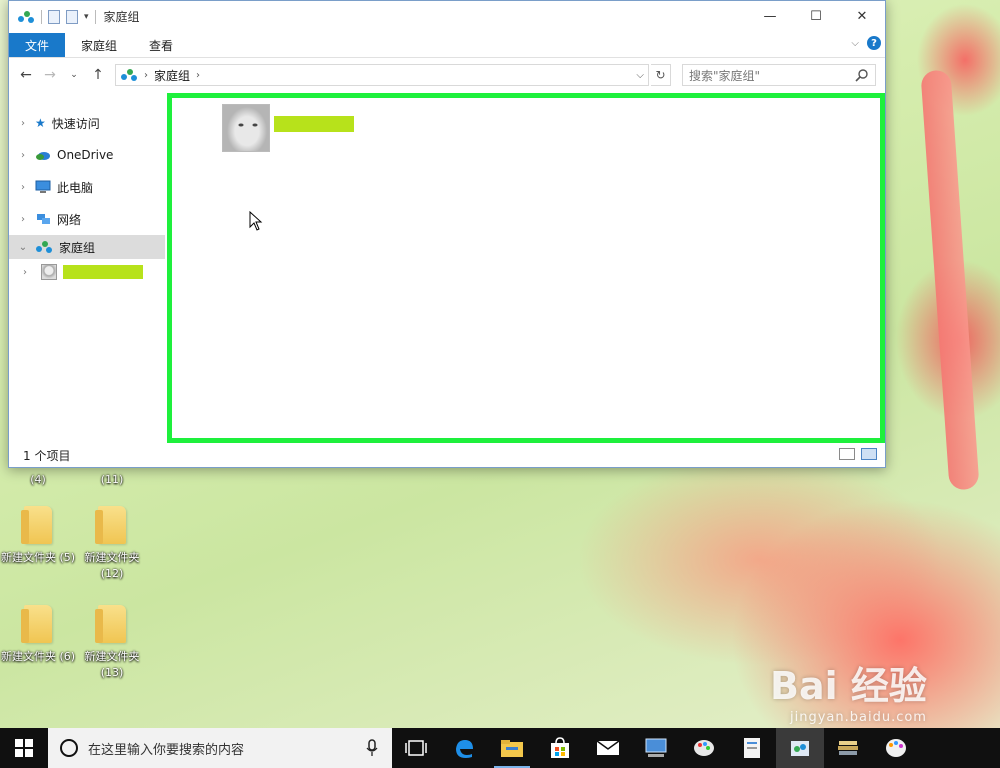  I want to click on desktop-icon-label: 新建文件夹 (12), so click(112, 565).